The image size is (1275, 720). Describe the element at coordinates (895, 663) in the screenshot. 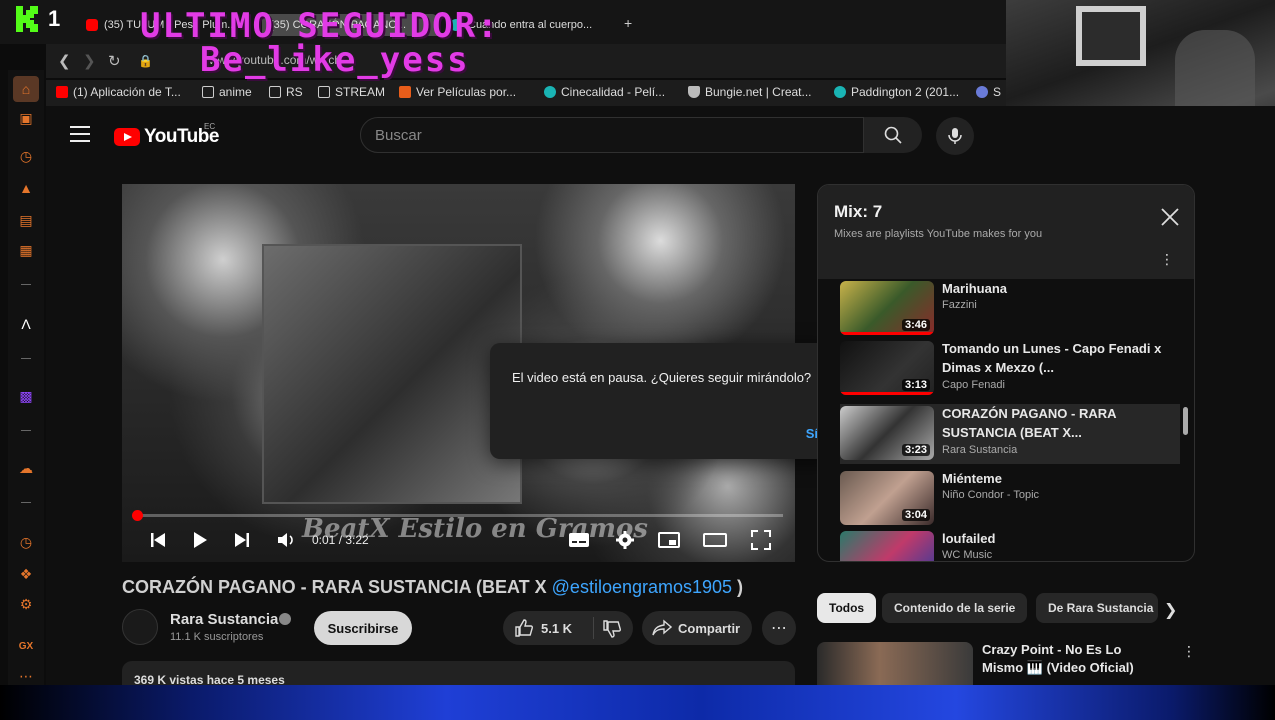

I see `recommendation-thumbnail` at that location.